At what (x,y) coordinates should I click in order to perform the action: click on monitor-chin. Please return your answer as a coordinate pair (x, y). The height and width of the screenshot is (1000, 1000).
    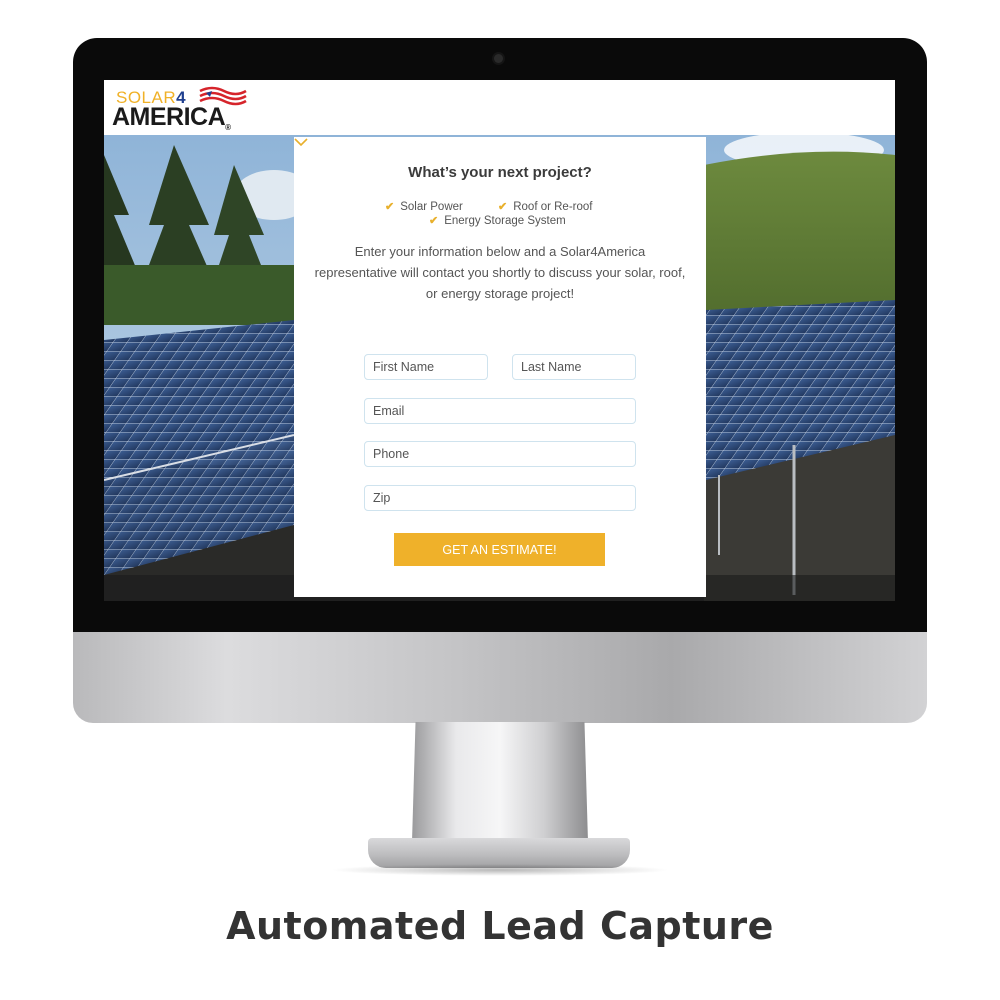
    Looking at the image, I should click on (500, 677).